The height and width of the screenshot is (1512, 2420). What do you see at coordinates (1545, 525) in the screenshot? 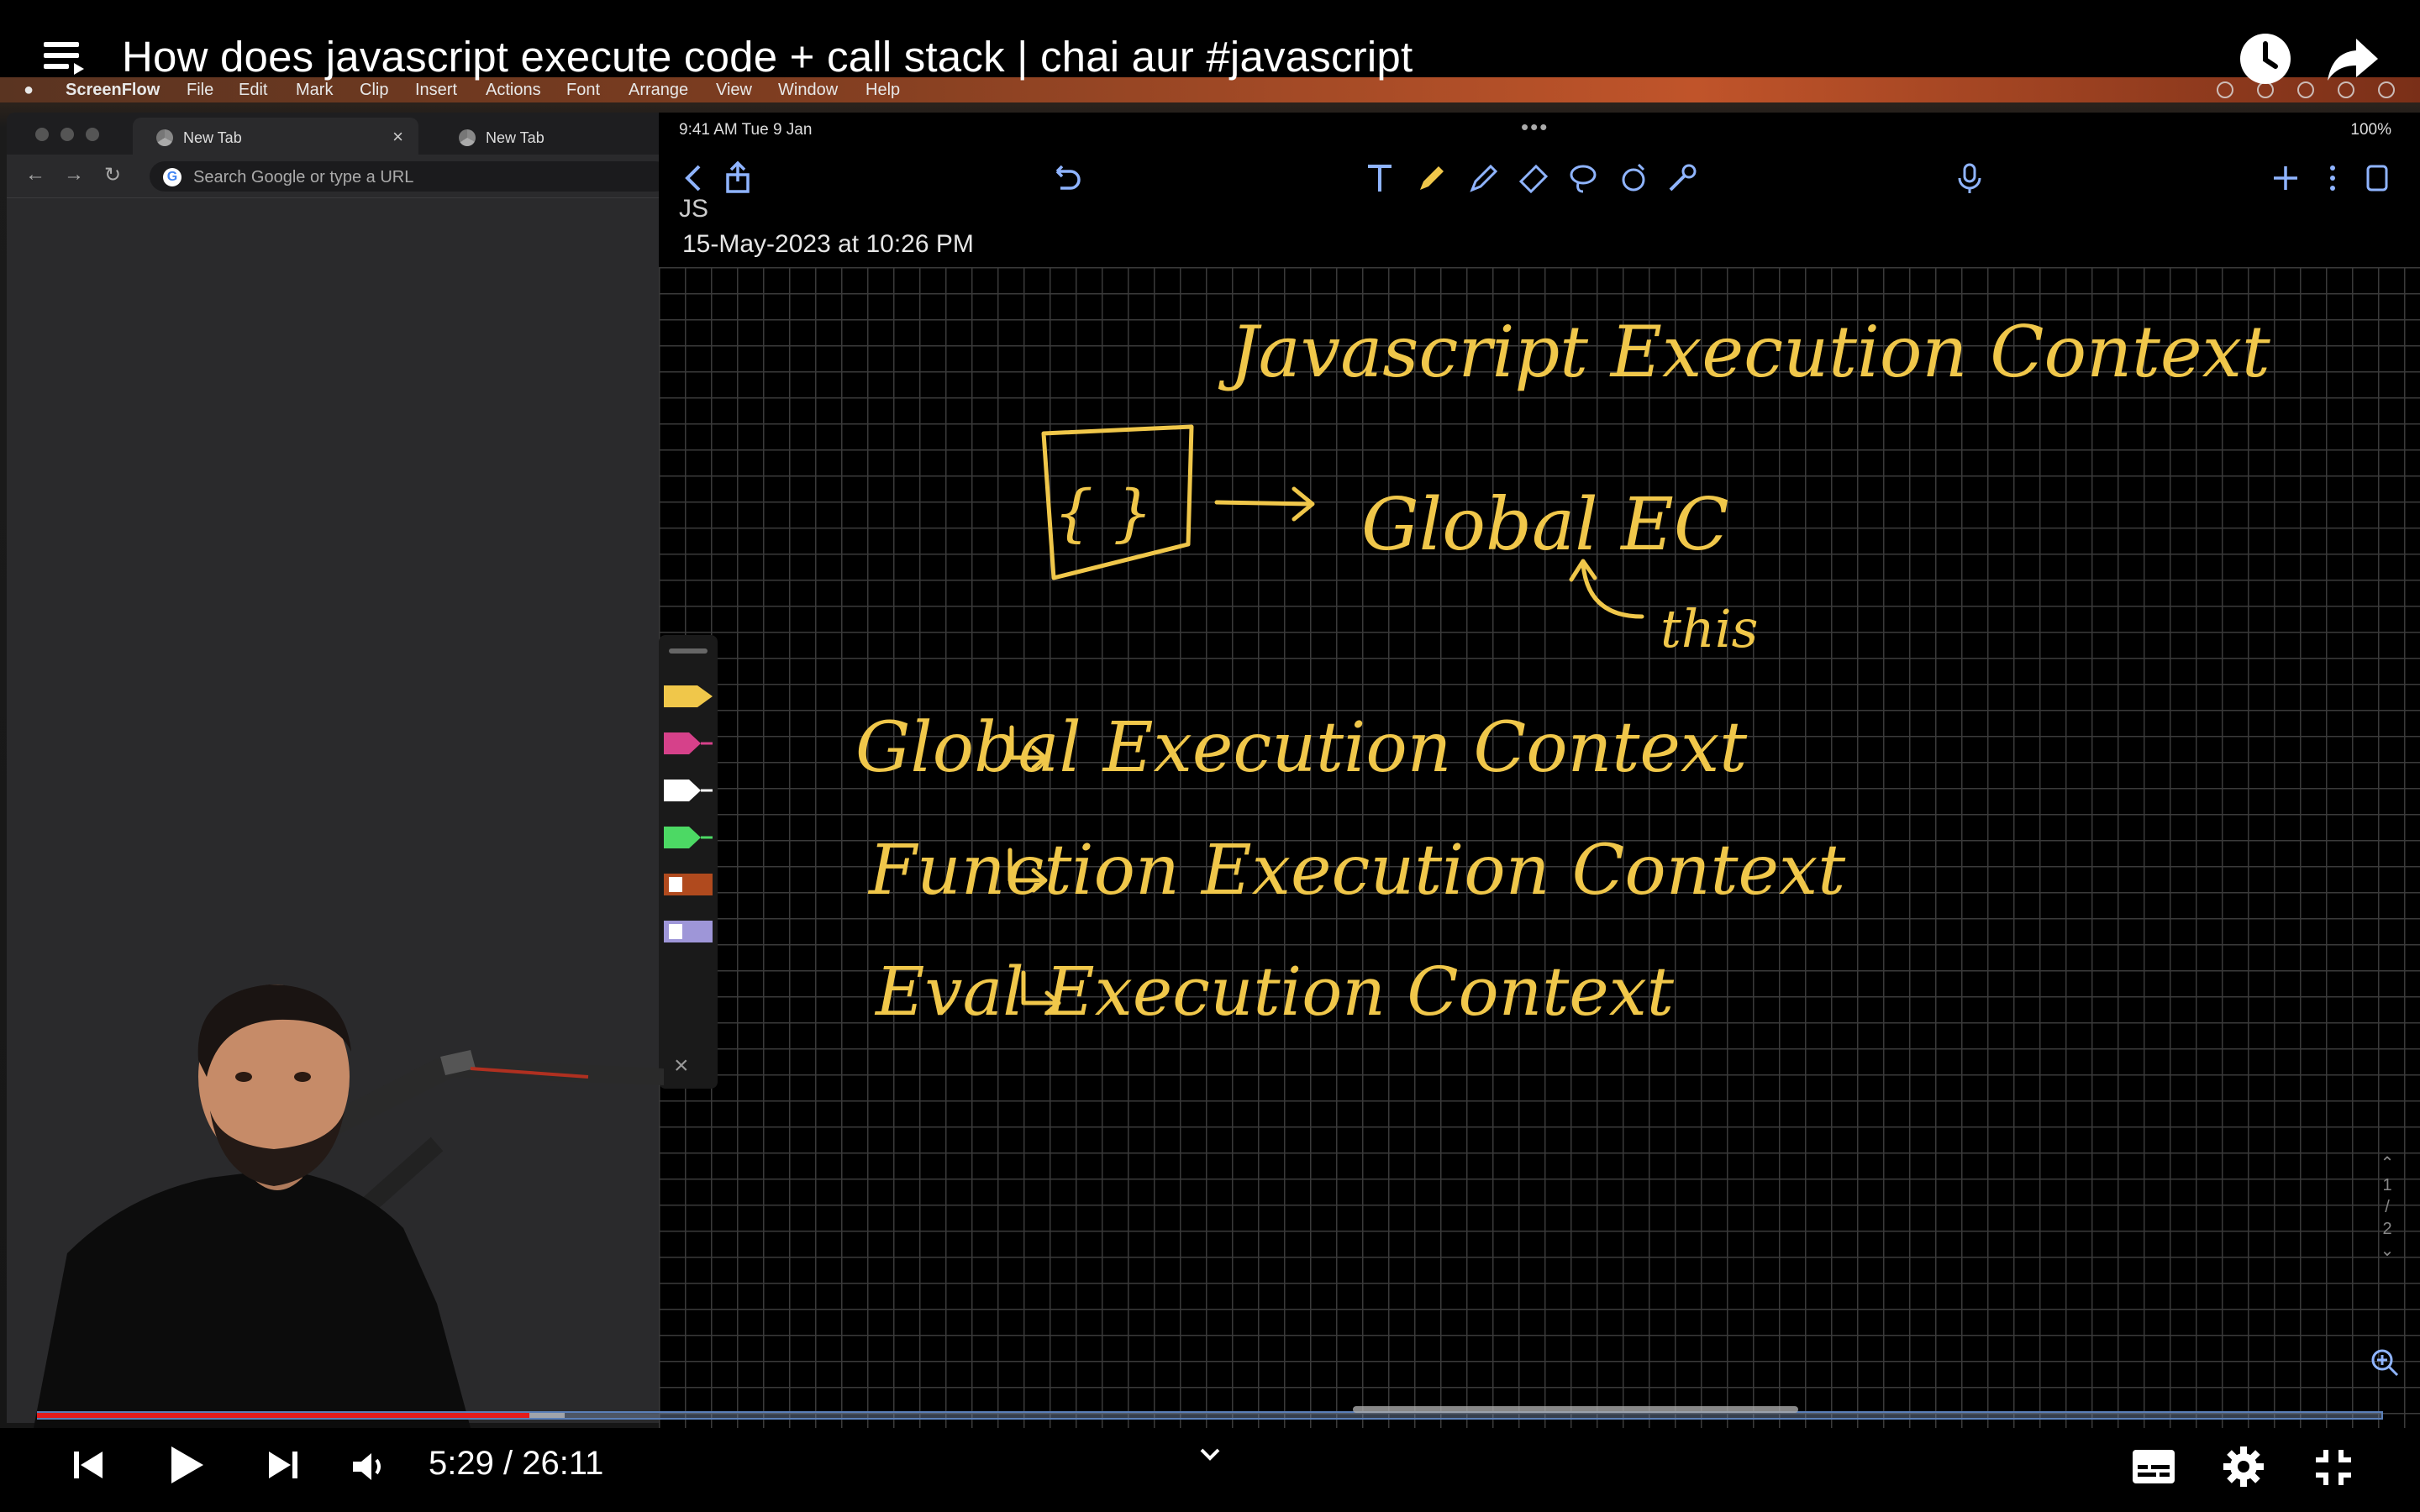
I see `handwritten-global-ec: Global EC` at bounding box center [1545, 525].